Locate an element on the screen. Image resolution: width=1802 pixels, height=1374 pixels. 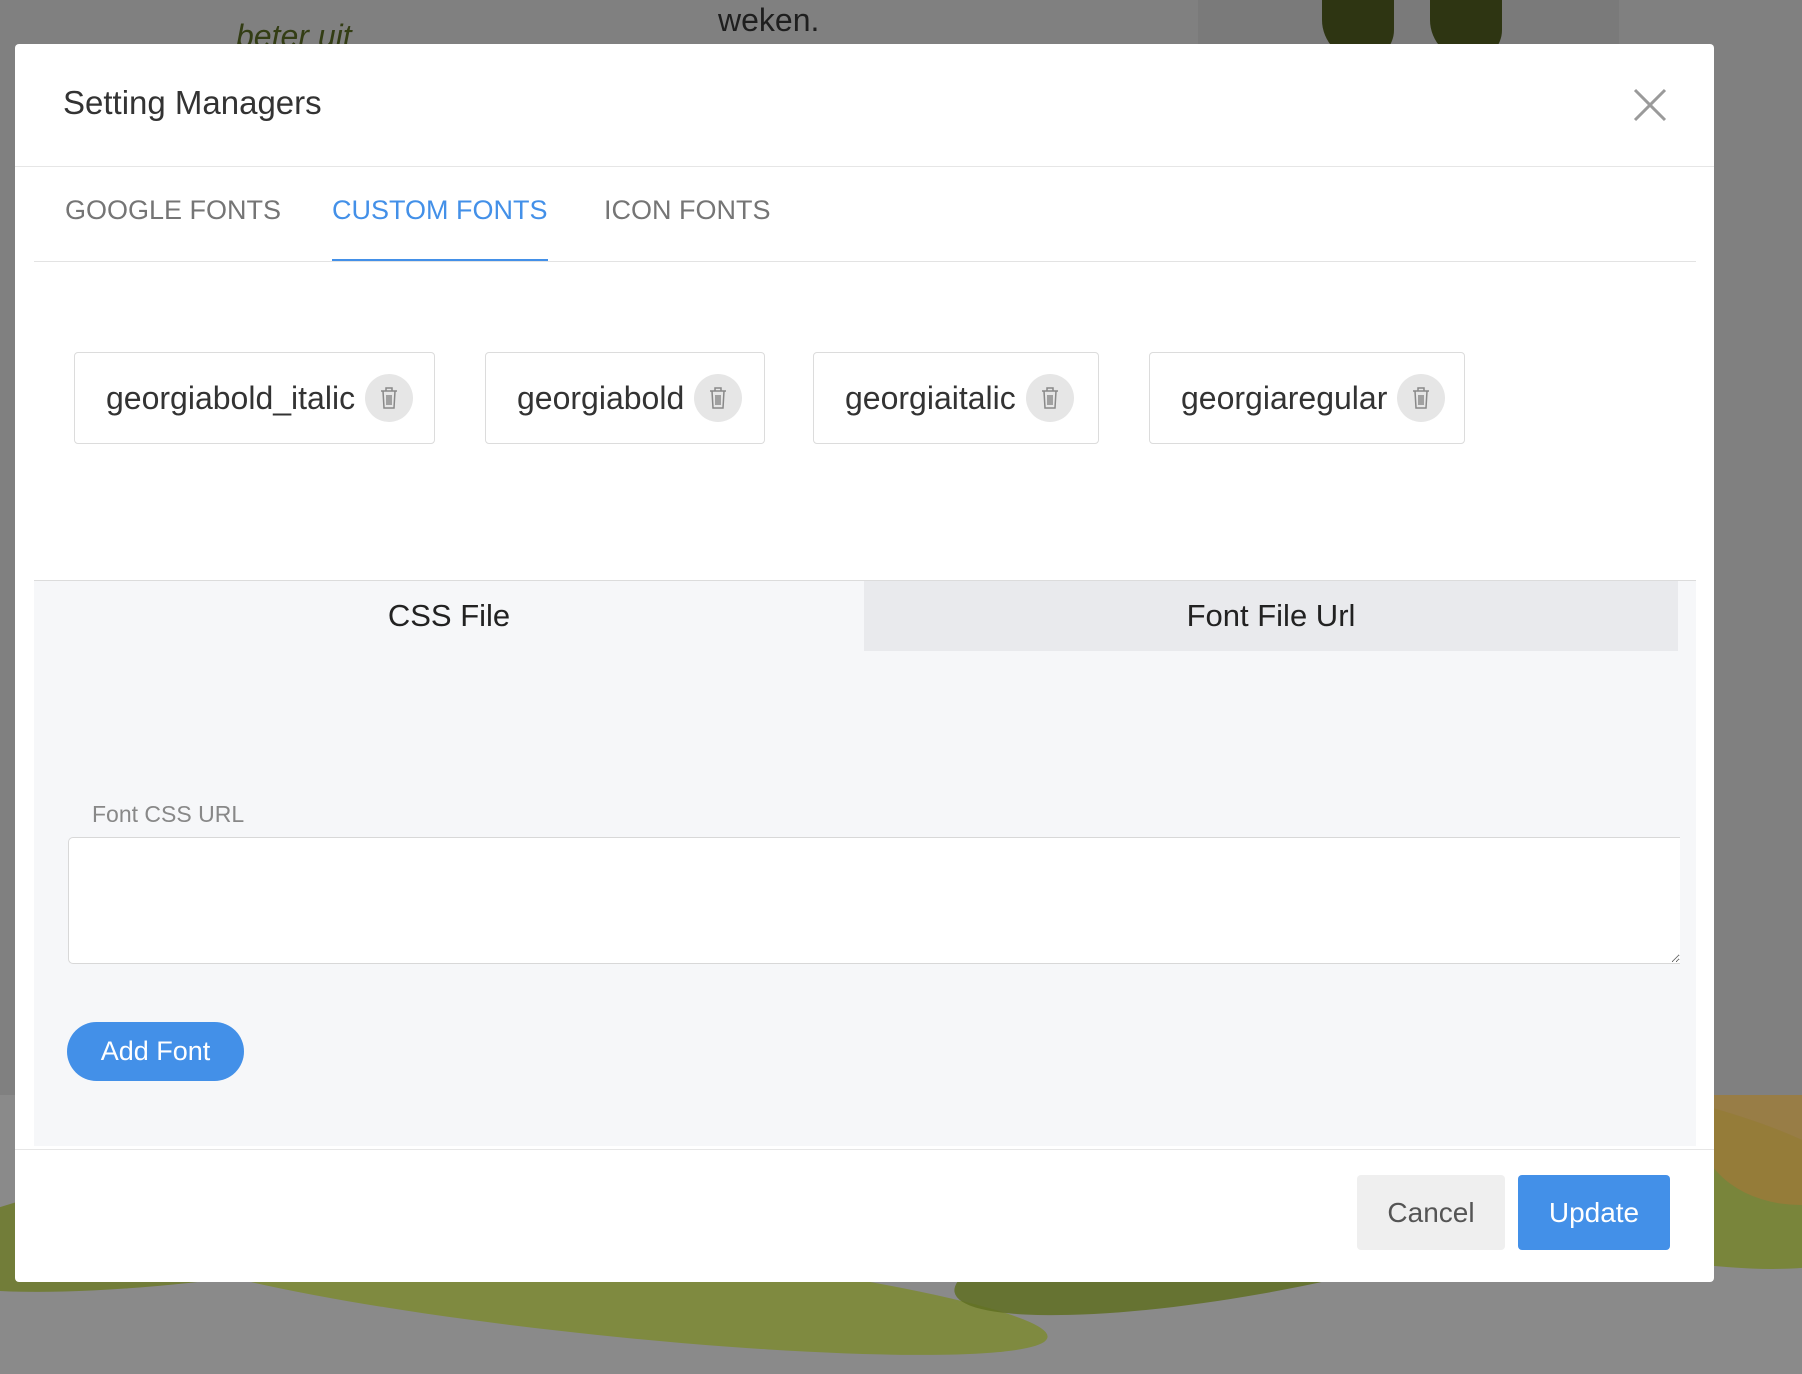
font-chip: georgiaitalic is located at coordinates (956, 398).